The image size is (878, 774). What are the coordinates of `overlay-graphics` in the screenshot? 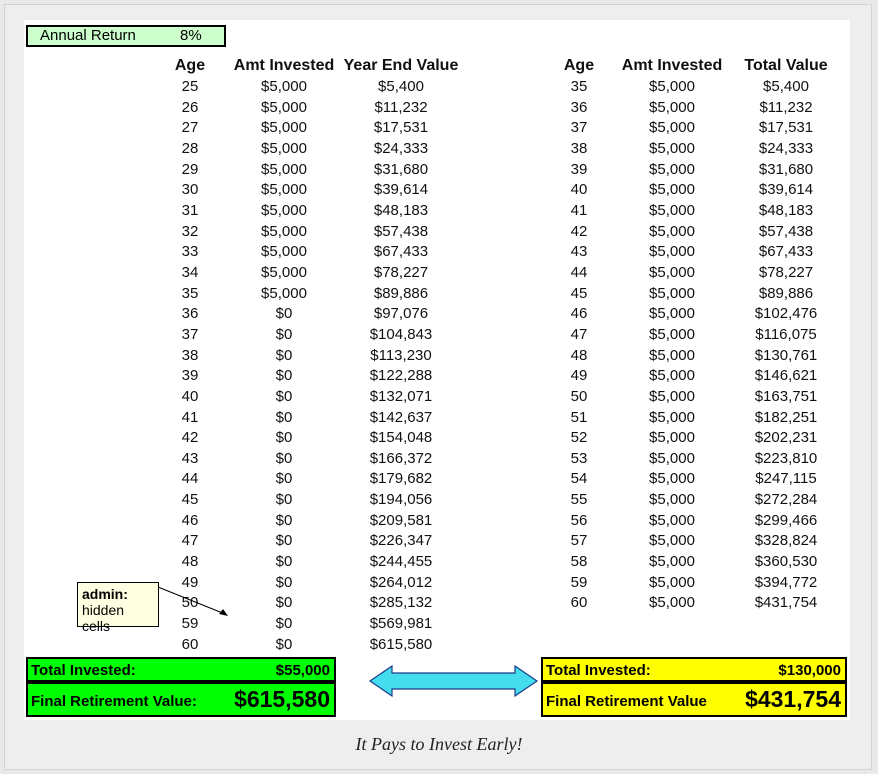 It's located at (348, 642).